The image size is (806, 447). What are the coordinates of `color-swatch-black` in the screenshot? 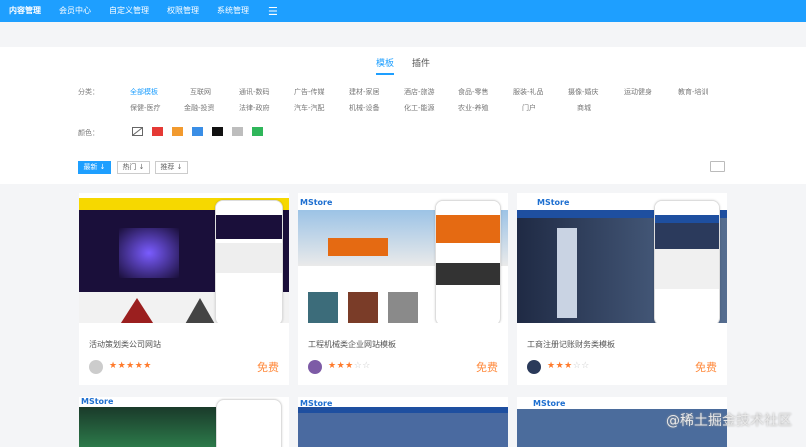 It's located at (217, 131).